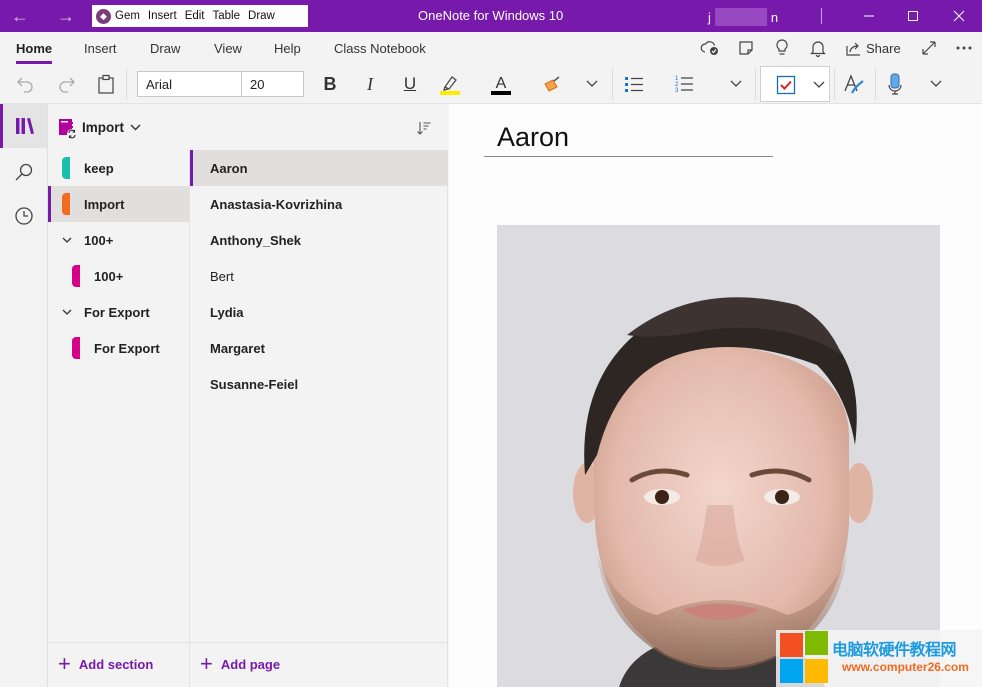  I want to click on gem-menu-edit: Edit, so click(195, 16).